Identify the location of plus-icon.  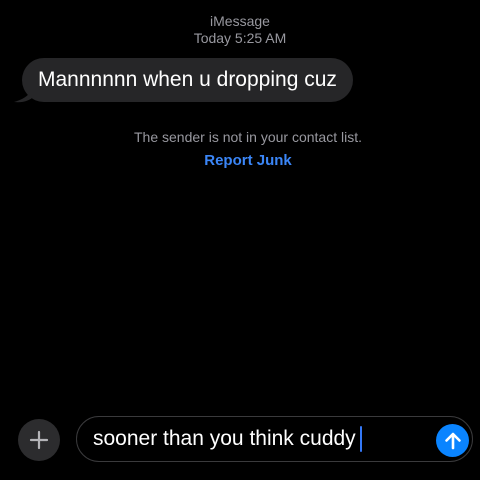
(39, 440).